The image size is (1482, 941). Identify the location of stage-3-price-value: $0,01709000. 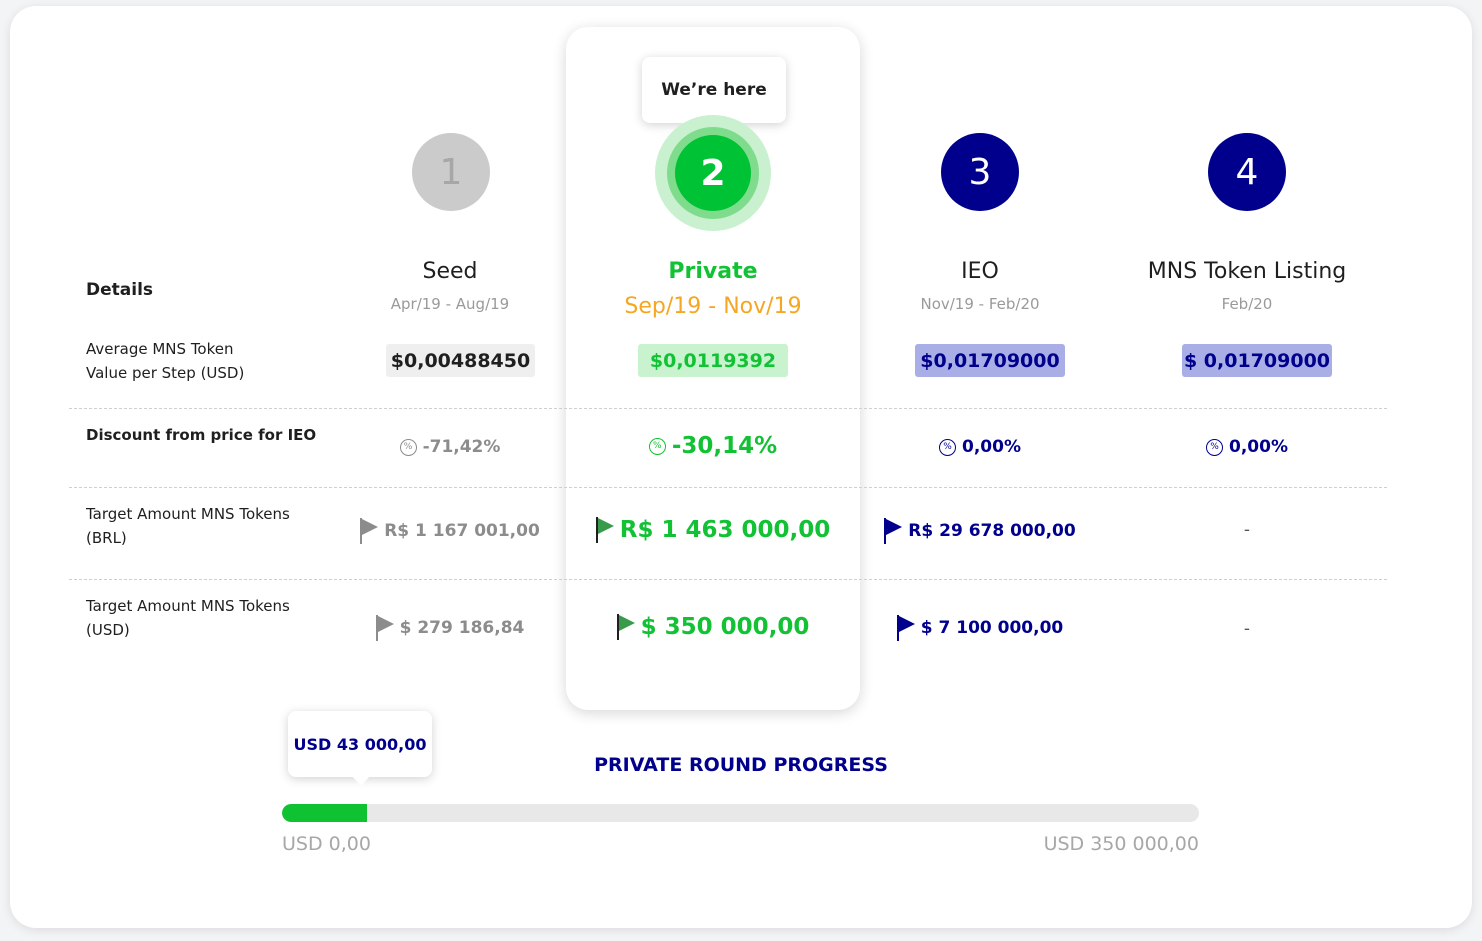
(990, 360).